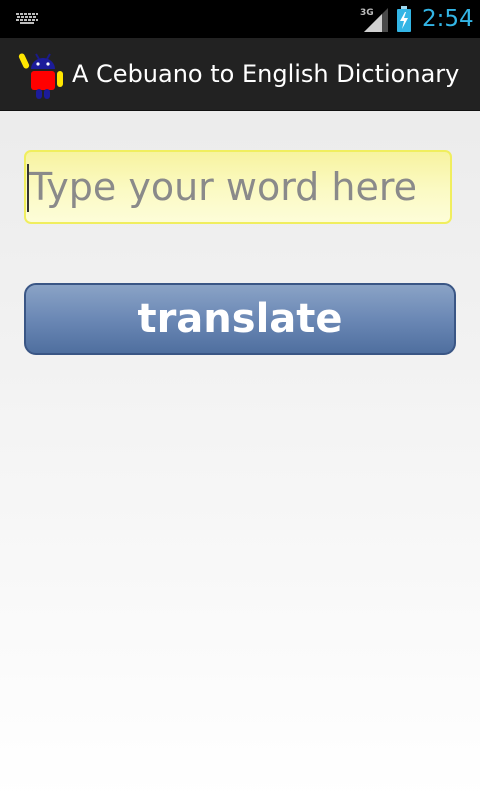 Image resolution: width=480 pixels, height=800 pixels. I want to click on text-cursor, so click(28, 188).